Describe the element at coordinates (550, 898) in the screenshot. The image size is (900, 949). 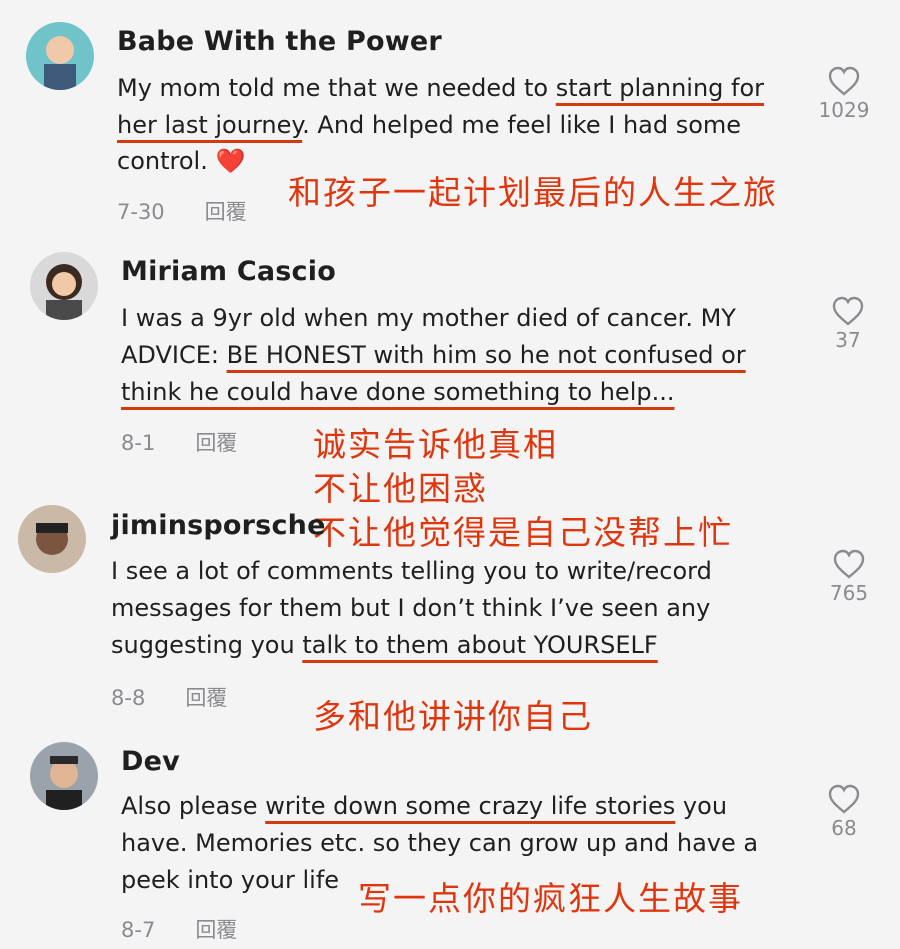
I see `annotation-note: 写一点你的疯狂人生故事` at that location.